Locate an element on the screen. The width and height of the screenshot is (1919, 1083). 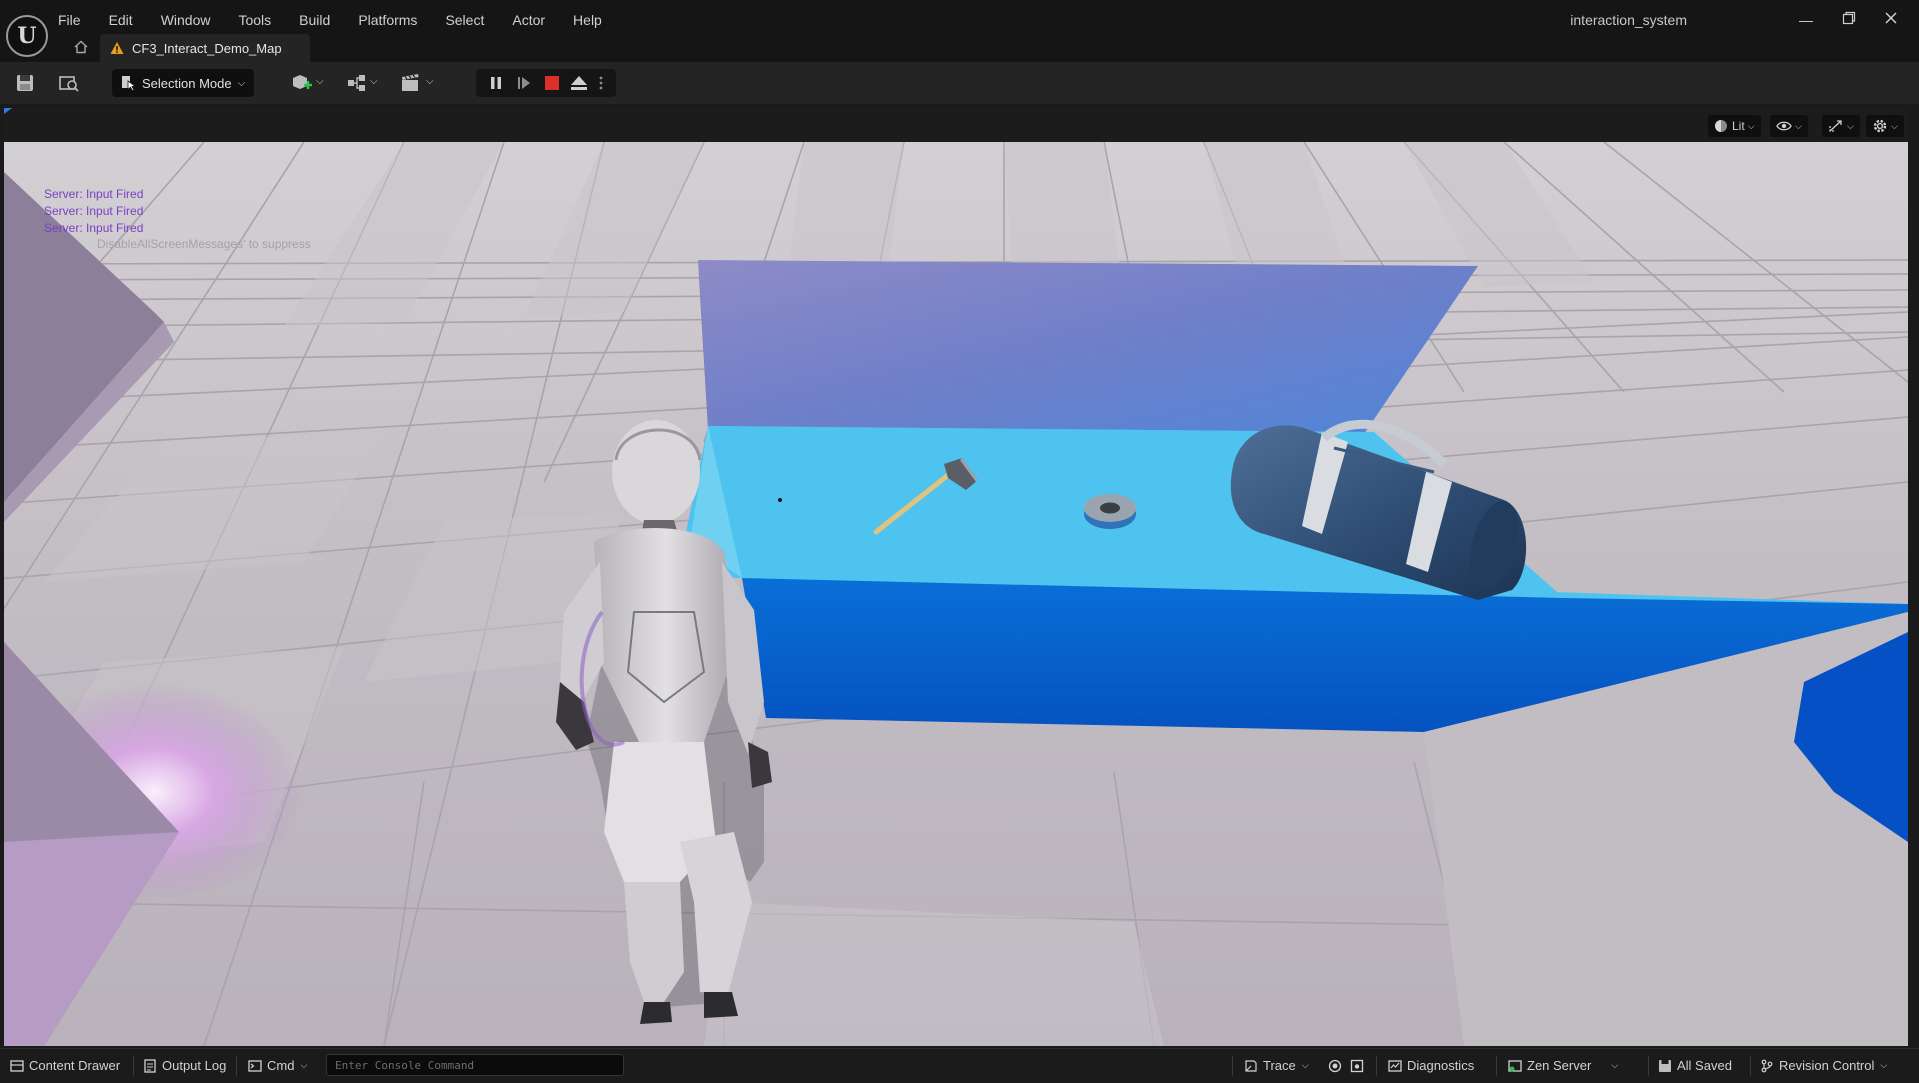
record-trace-icon is located at coordinates (1335, 1066).